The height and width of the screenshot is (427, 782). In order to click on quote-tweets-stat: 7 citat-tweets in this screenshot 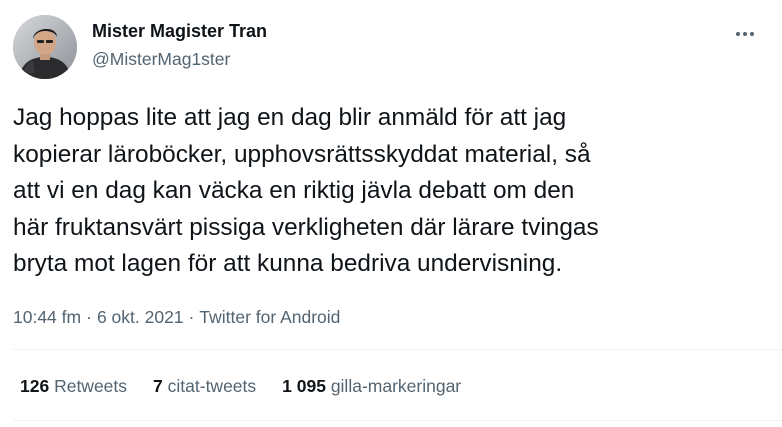, I will do `click(204, 386)`.